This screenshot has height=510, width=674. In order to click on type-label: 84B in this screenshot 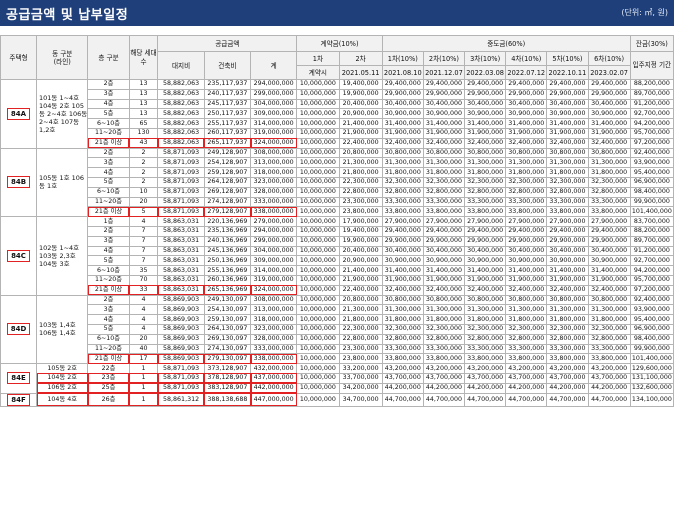, I will do `click(18, 182)`.